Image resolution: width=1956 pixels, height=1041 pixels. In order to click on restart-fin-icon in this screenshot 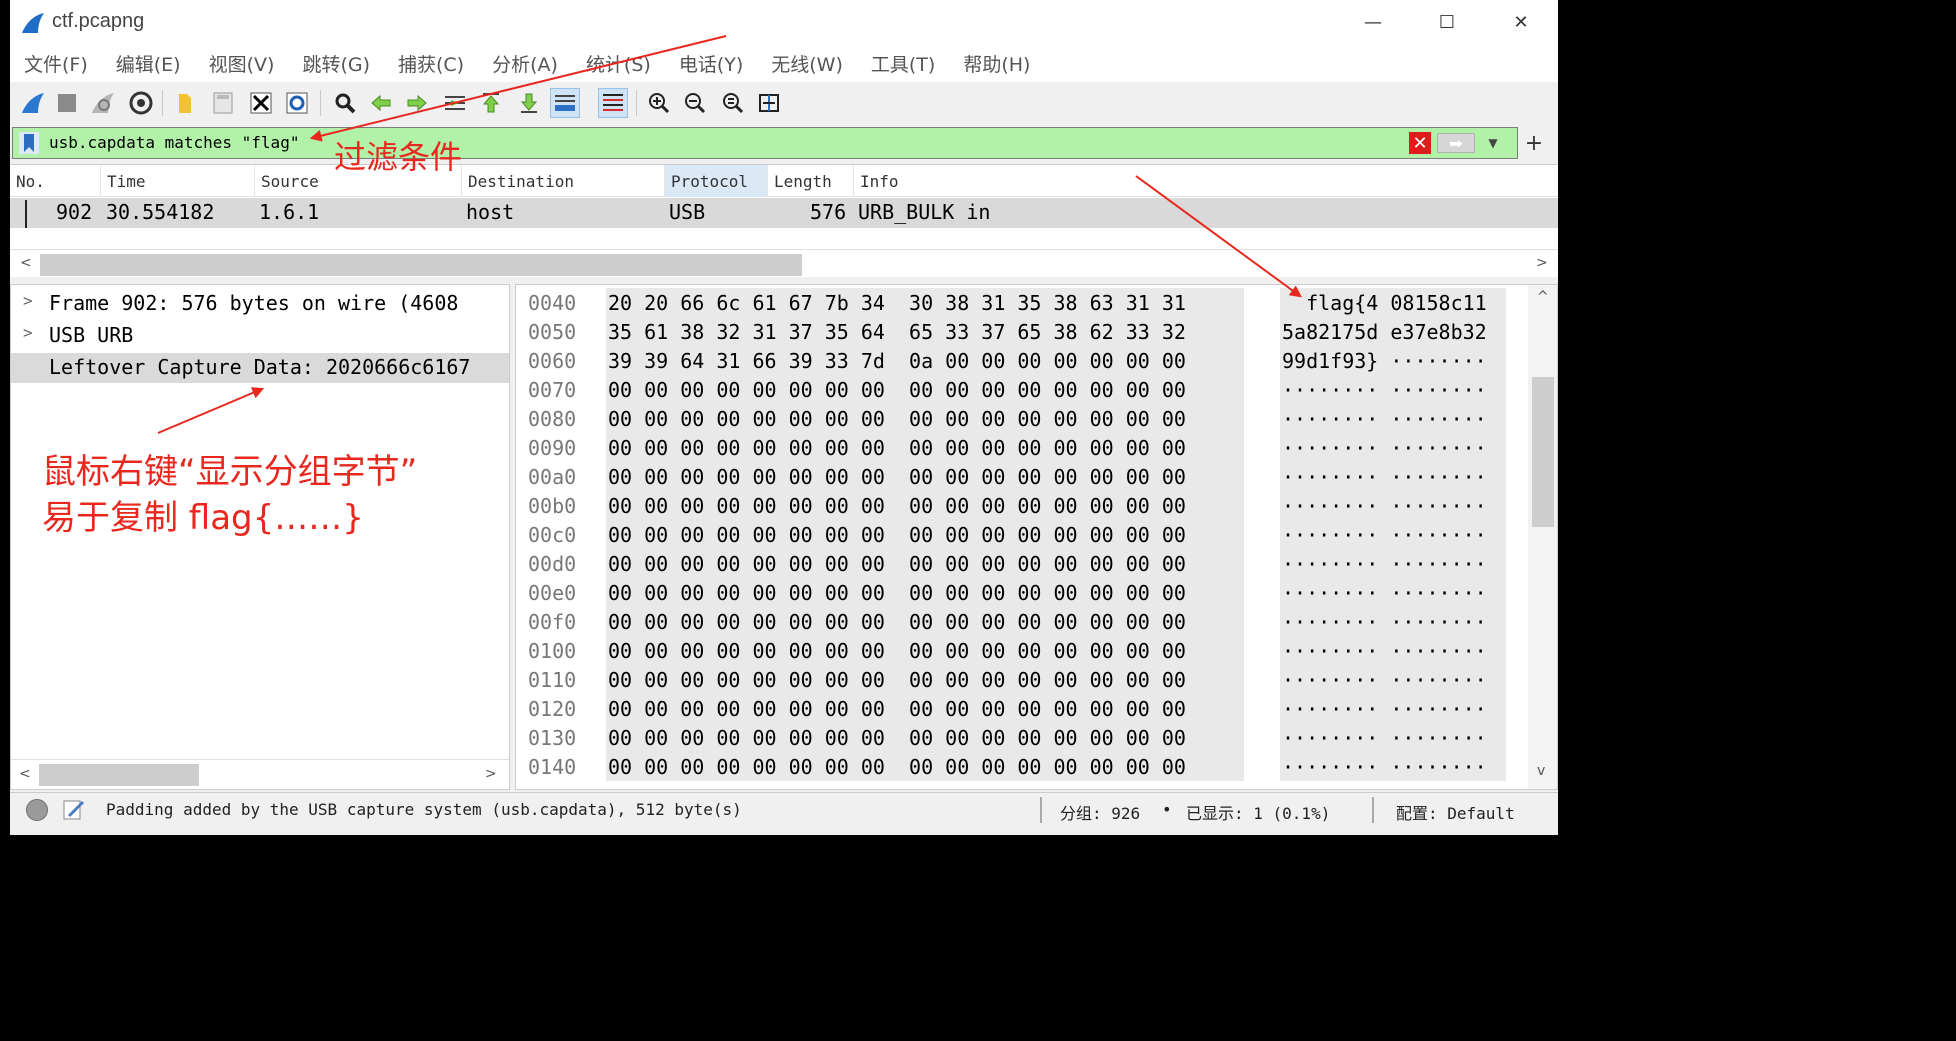, I will do `click(103, 103)`.